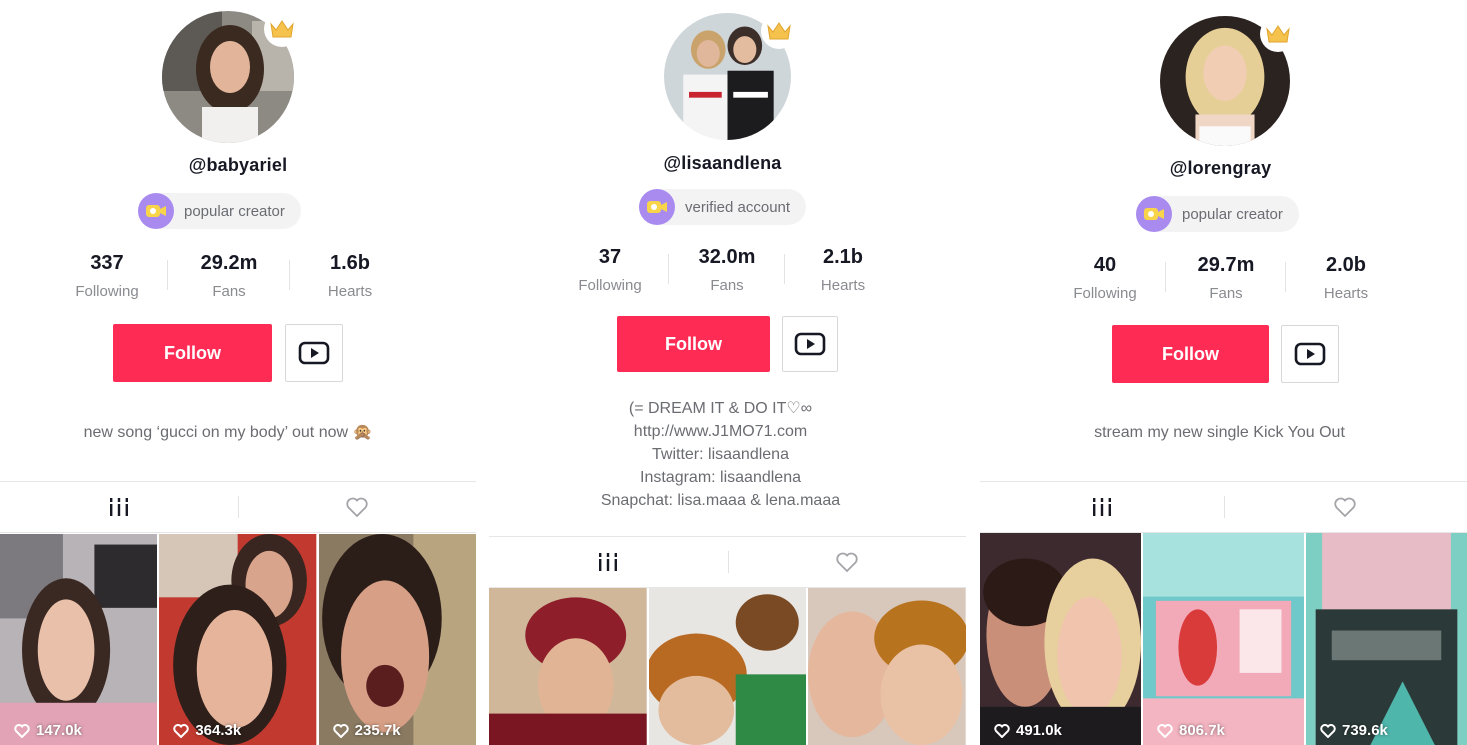 The width and height of the screenshot is (1467, 745). I want to click on username: @lorengray, so click(1220, 168).